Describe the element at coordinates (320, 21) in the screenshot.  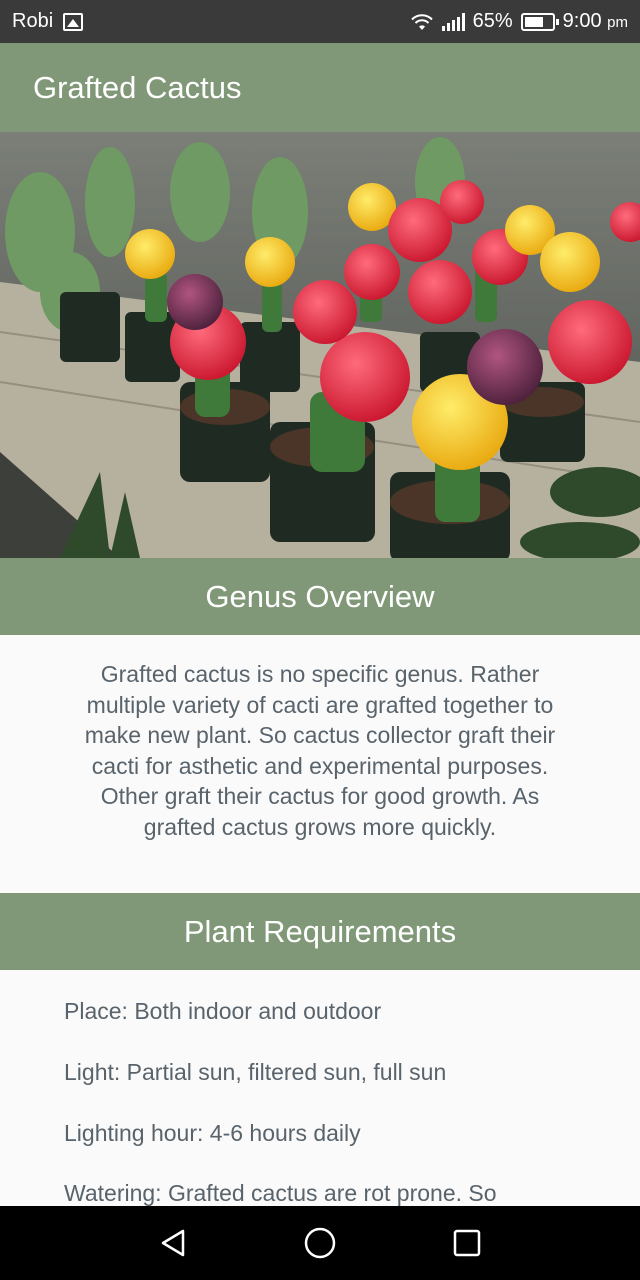
I see `status-bar: Robi 65% 9:00 pm` at that location.